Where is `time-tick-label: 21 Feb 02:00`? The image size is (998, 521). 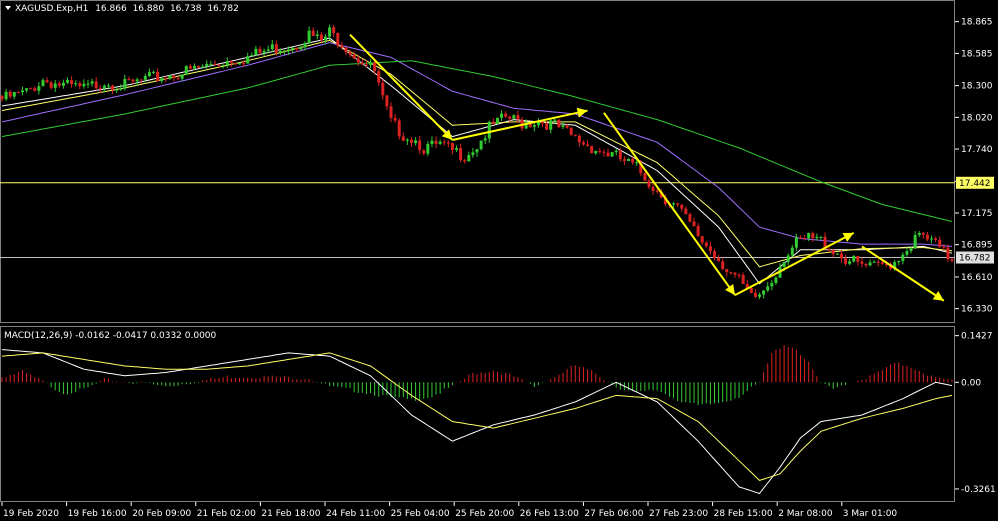 time-tick-label: 21 Feb 02:00 is located at coordinates (226, 514).